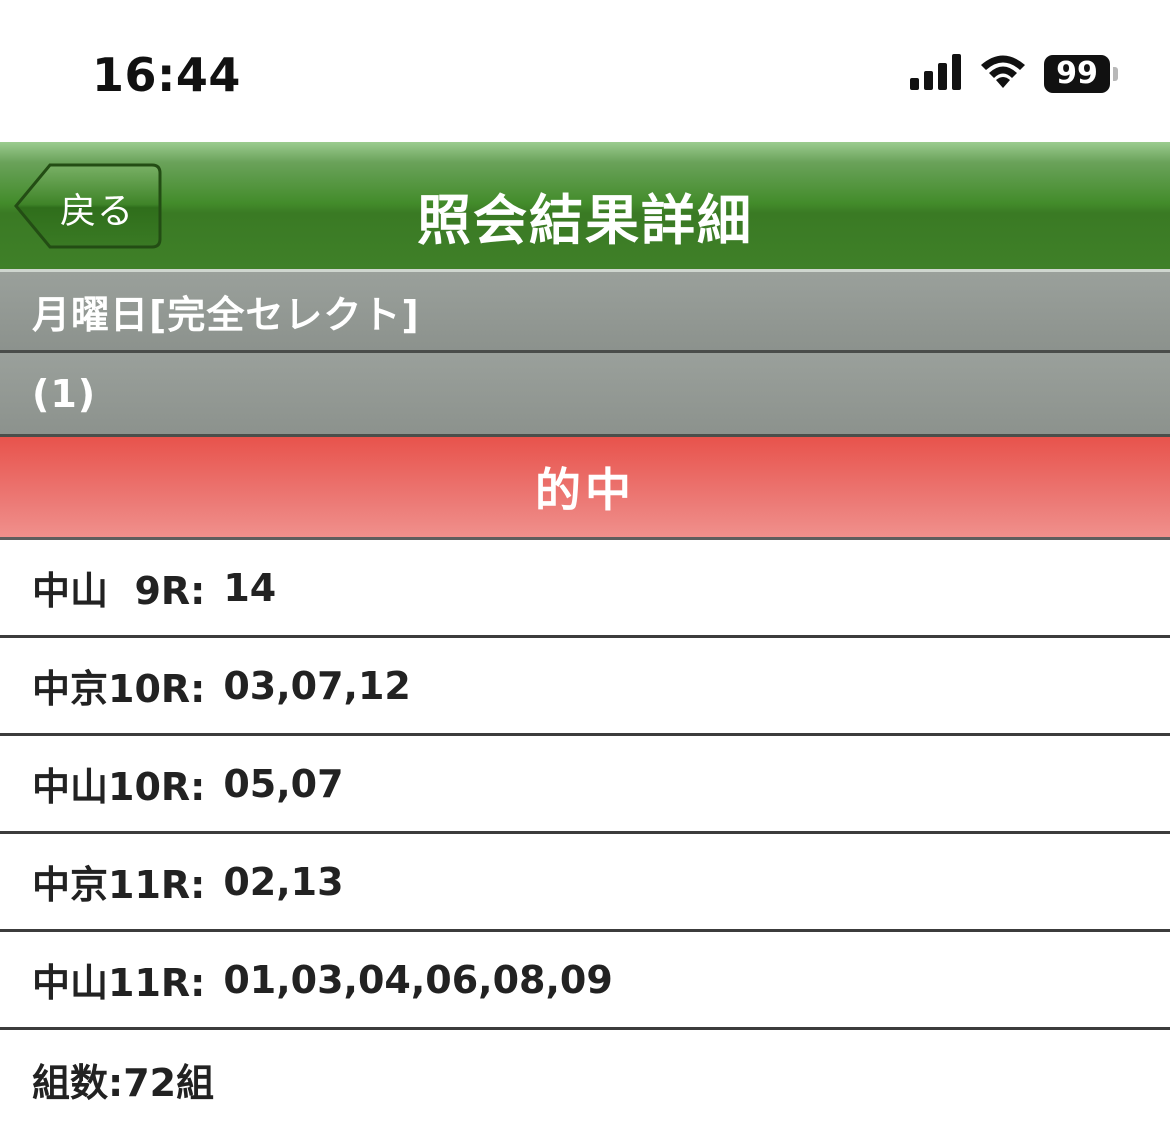  What do you see at coordinates (119, 787) in the screenshot?
I see `race-label: 中山10R:` at bounding box center [119, 787].